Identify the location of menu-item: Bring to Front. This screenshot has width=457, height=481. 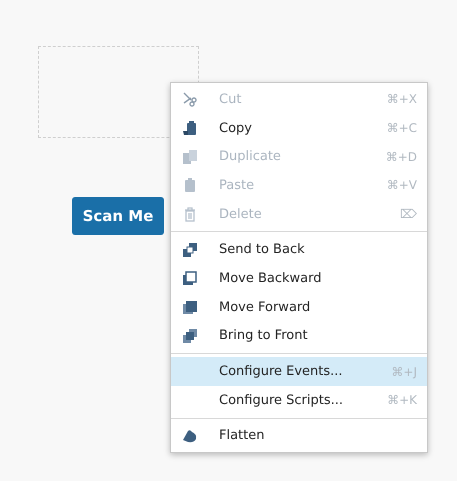
(299, 336).